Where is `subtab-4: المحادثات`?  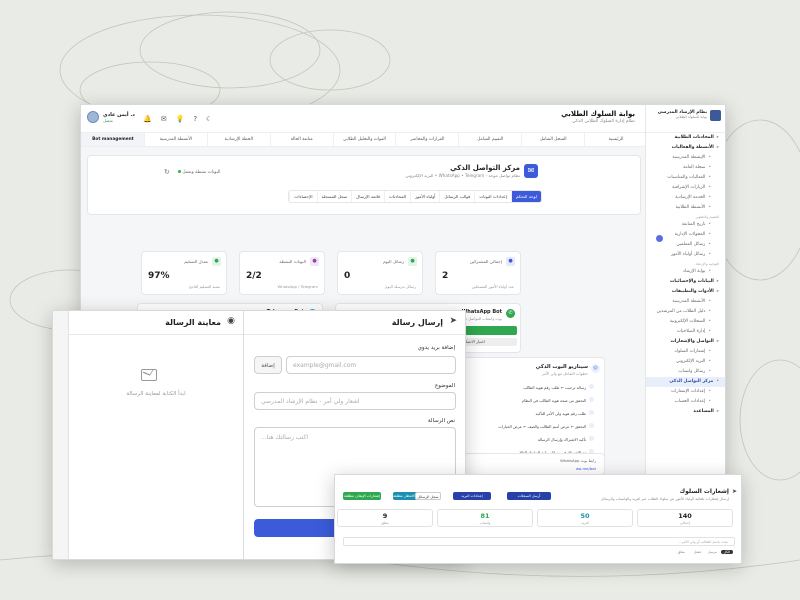 subtab-4: المحادثات is located at coordinates (397, 196).